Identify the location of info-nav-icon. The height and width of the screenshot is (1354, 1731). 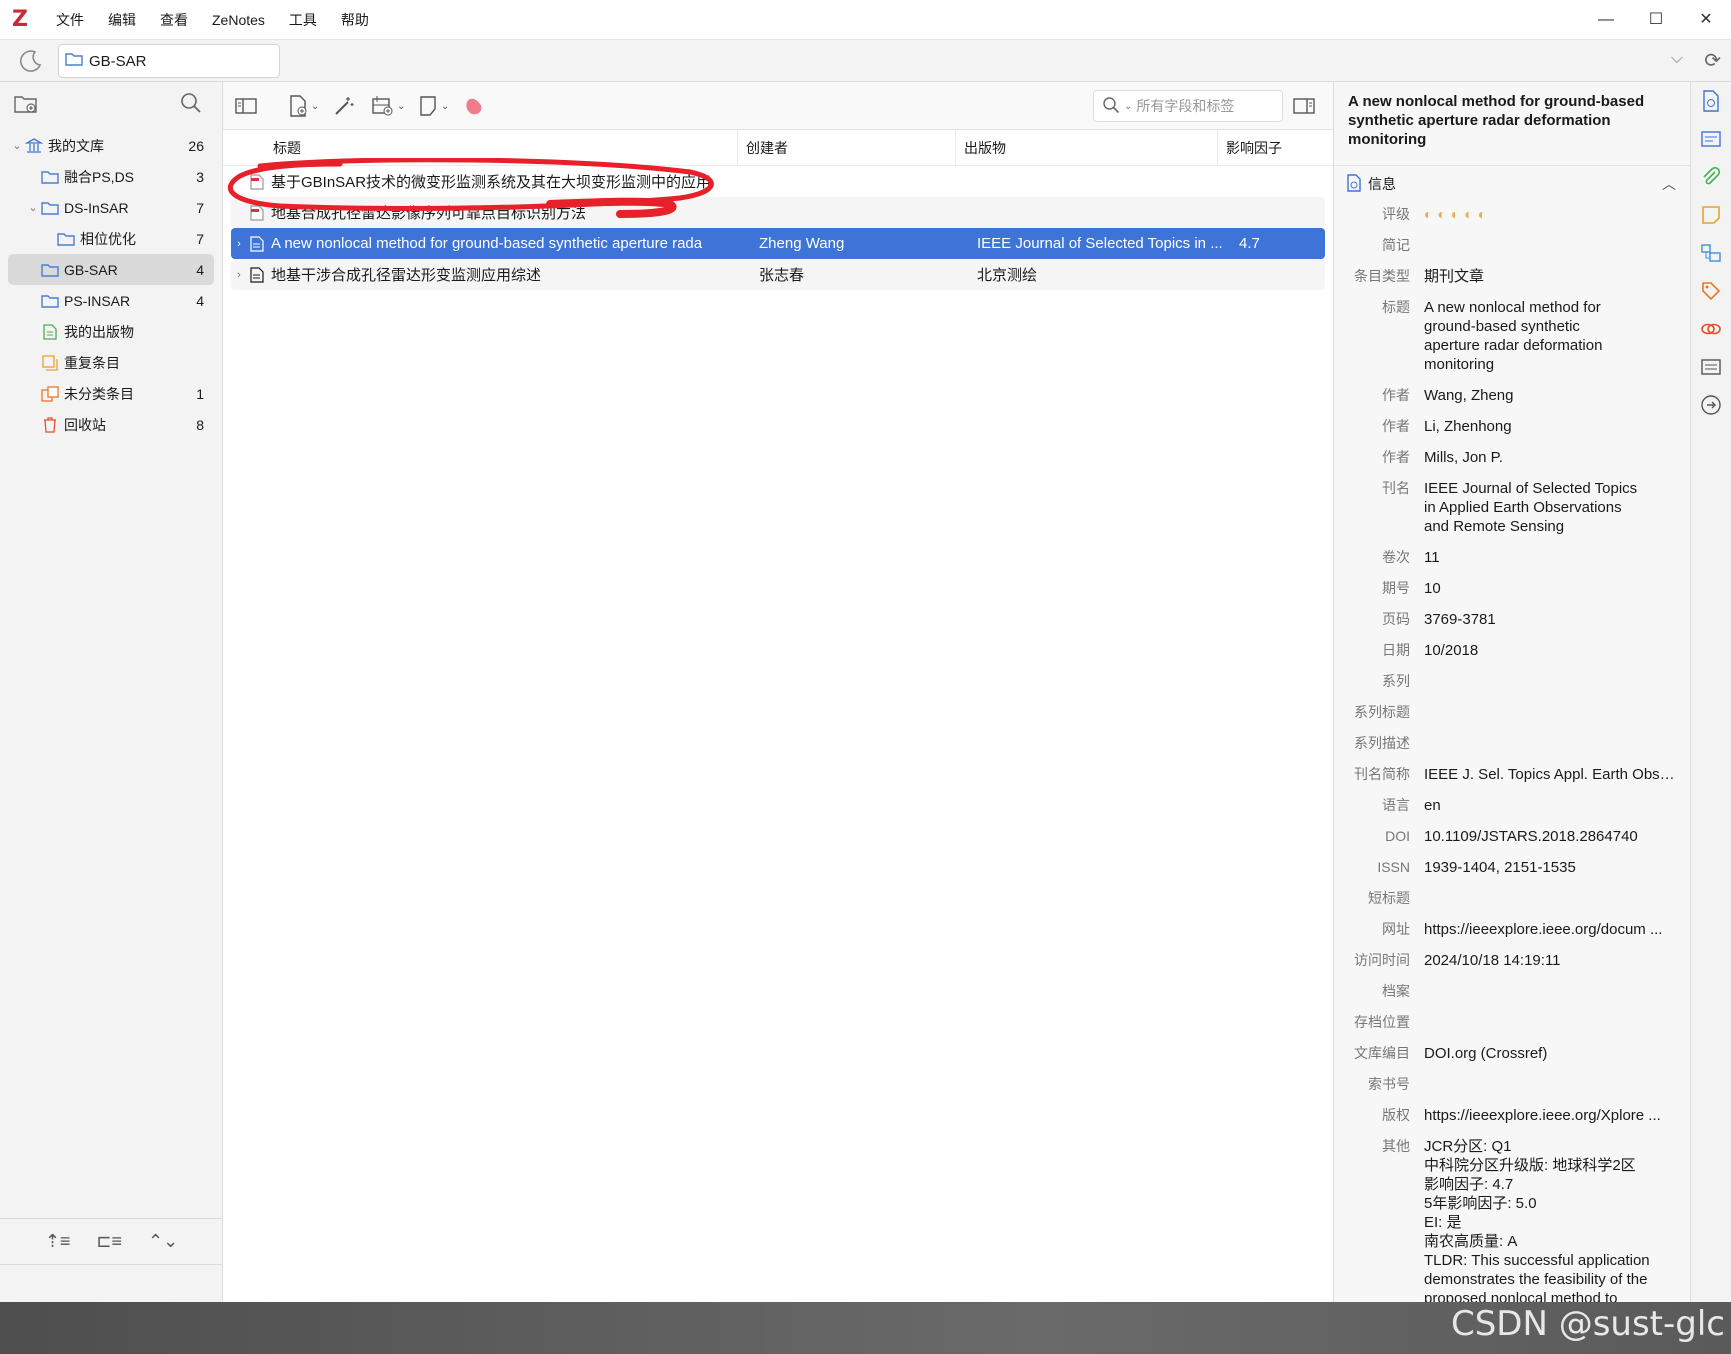
(1711, 101).